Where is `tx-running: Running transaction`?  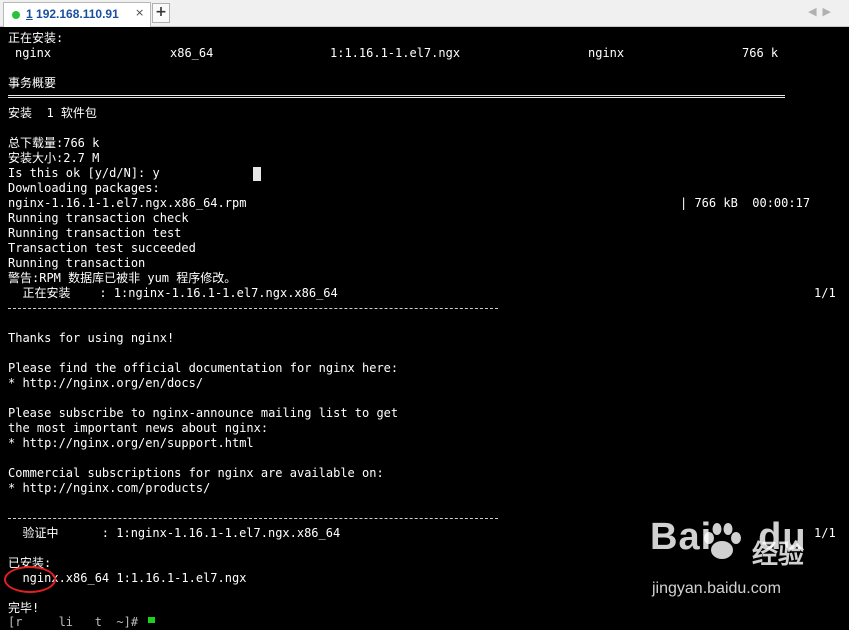 tx-running: Running transaction is located at coordinates (77, 263).